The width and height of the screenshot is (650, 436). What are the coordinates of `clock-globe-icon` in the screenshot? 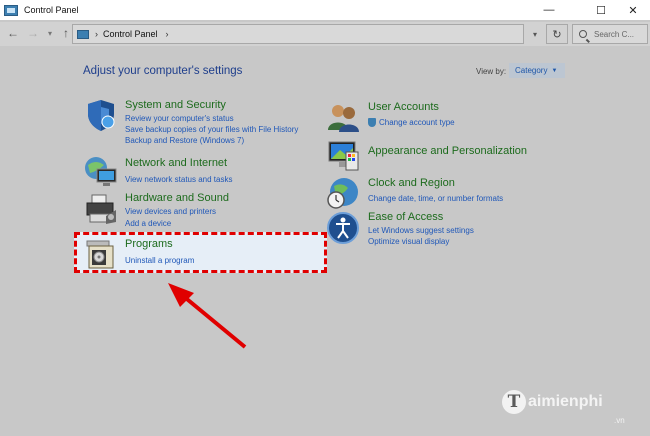 It's located at (342, 193).